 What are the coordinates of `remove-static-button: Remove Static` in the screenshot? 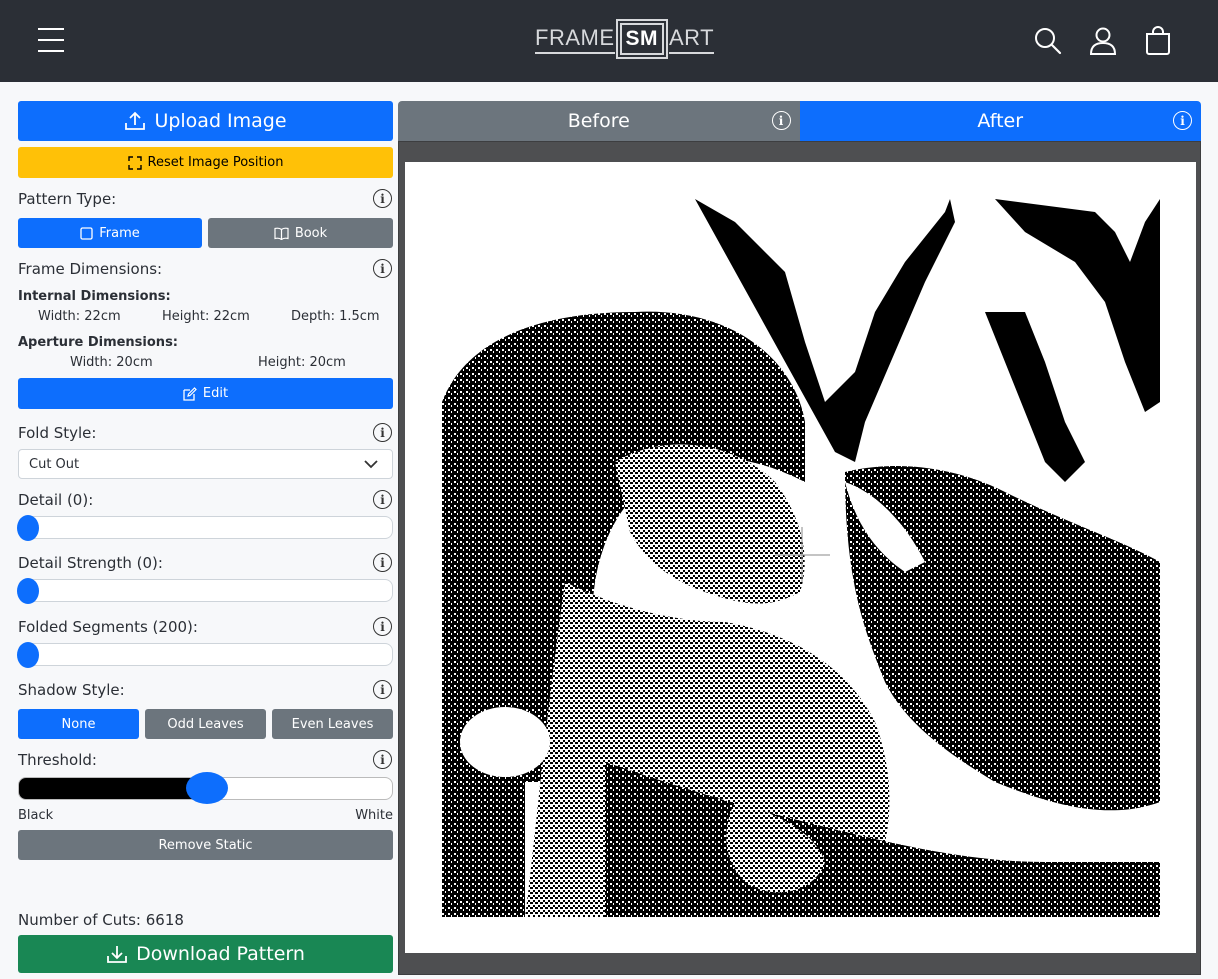 It's located at (205, 845).